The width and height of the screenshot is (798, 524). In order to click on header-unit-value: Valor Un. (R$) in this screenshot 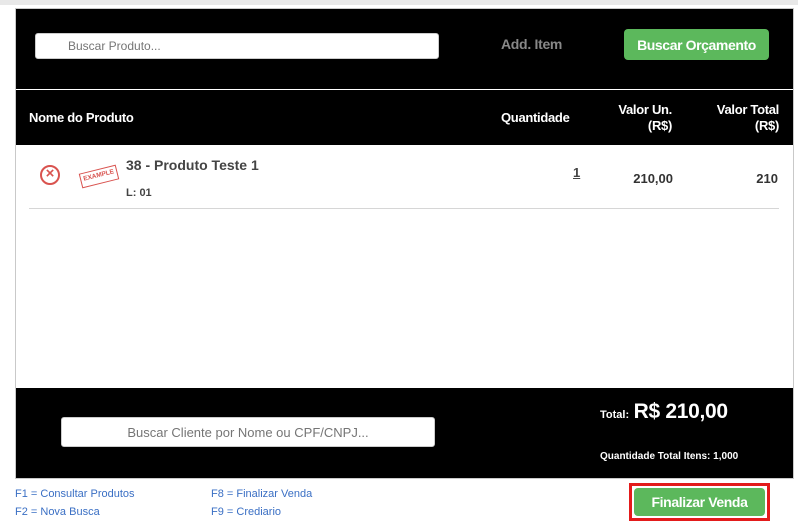, I will do `click(645, 117)`.